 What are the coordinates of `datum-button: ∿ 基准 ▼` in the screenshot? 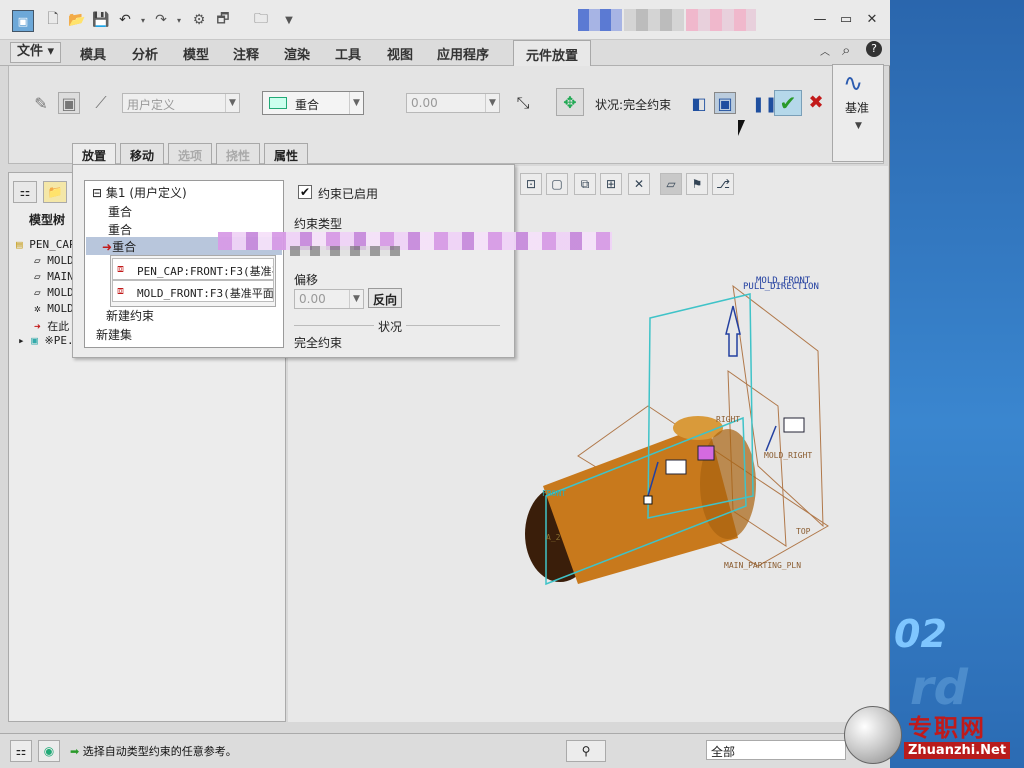 It's located at (858, 113).